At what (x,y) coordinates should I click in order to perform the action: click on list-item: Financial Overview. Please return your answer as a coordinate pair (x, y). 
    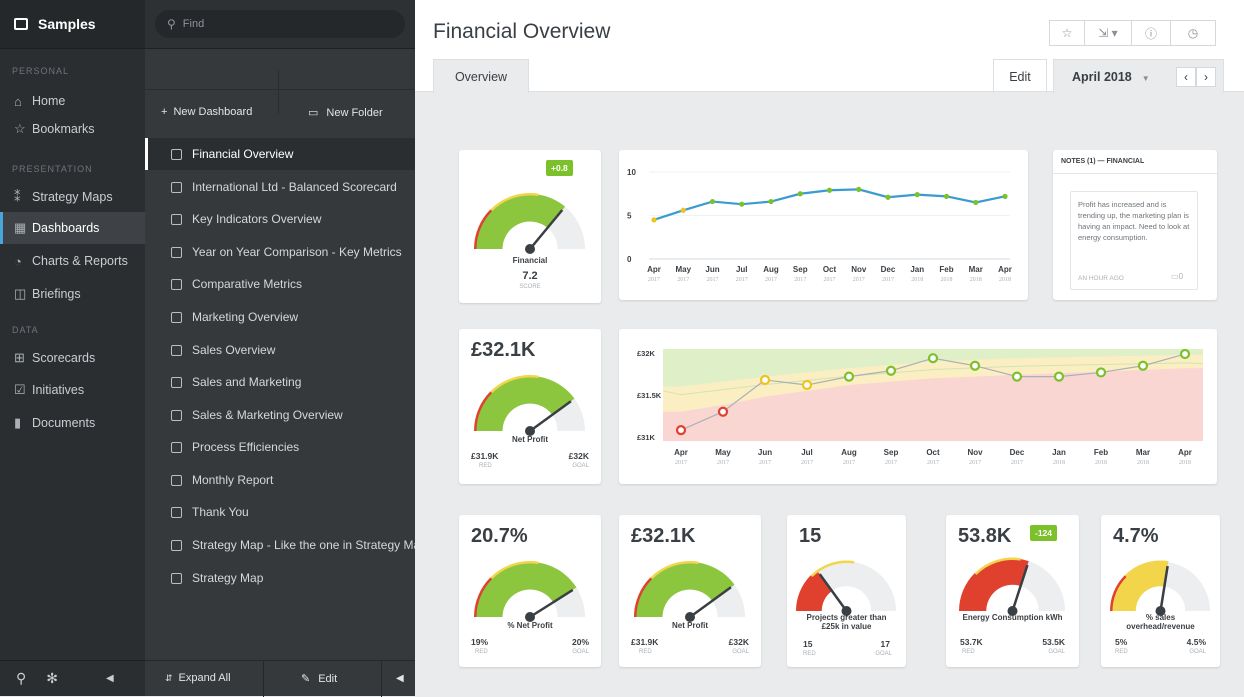
    Looking at the image, I should click on (280, 154).